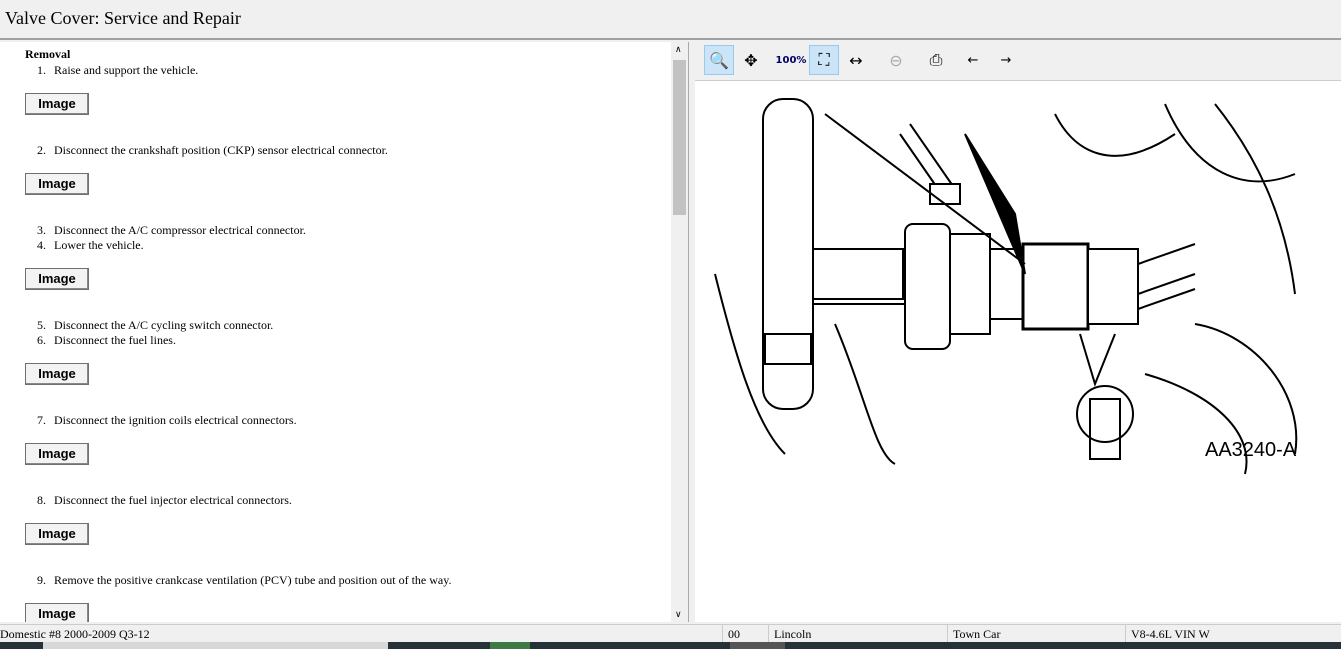  I want to click on status-make: Lincoln, so click(793, 634).